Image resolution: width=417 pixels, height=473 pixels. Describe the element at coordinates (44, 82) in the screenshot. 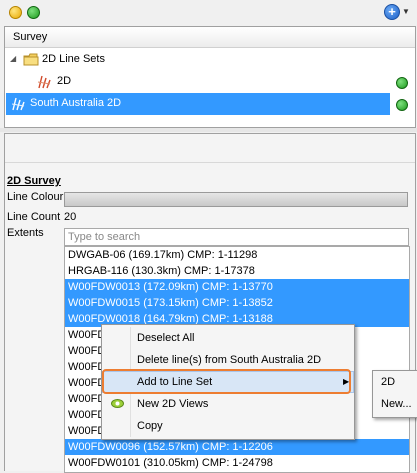

I see `line-set-icon` at that location.